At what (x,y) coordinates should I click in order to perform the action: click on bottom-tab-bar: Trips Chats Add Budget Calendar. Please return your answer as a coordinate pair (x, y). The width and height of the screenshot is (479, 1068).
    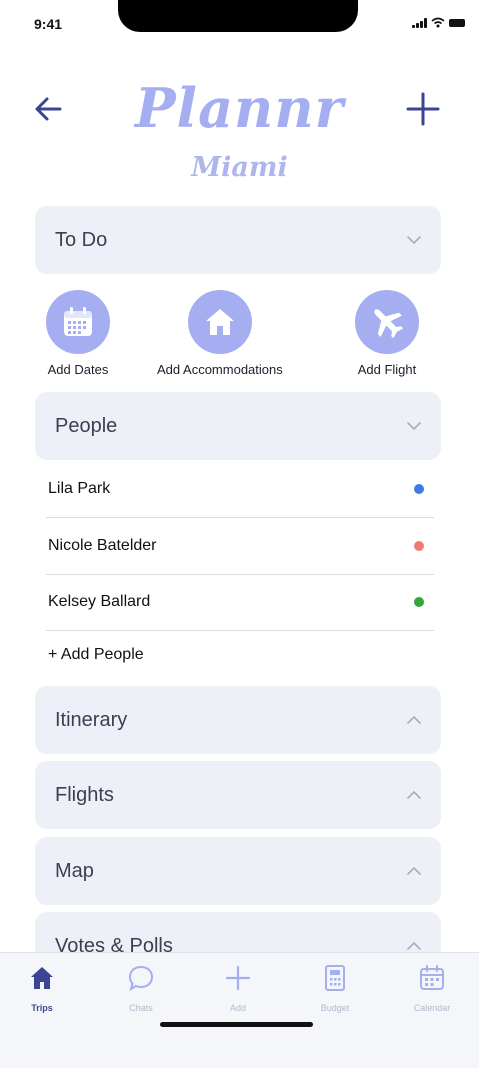
    Looking at the image, I should click on (239, 1010).